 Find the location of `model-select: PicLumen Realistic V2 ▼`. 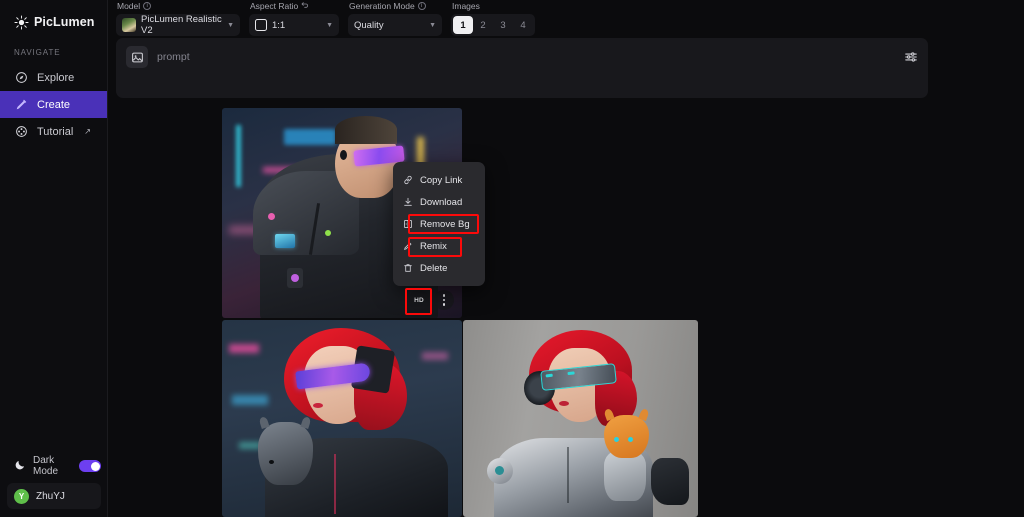

model-select: PicLumen Realistic V2 ▼ is located at coordinates (178, 25).